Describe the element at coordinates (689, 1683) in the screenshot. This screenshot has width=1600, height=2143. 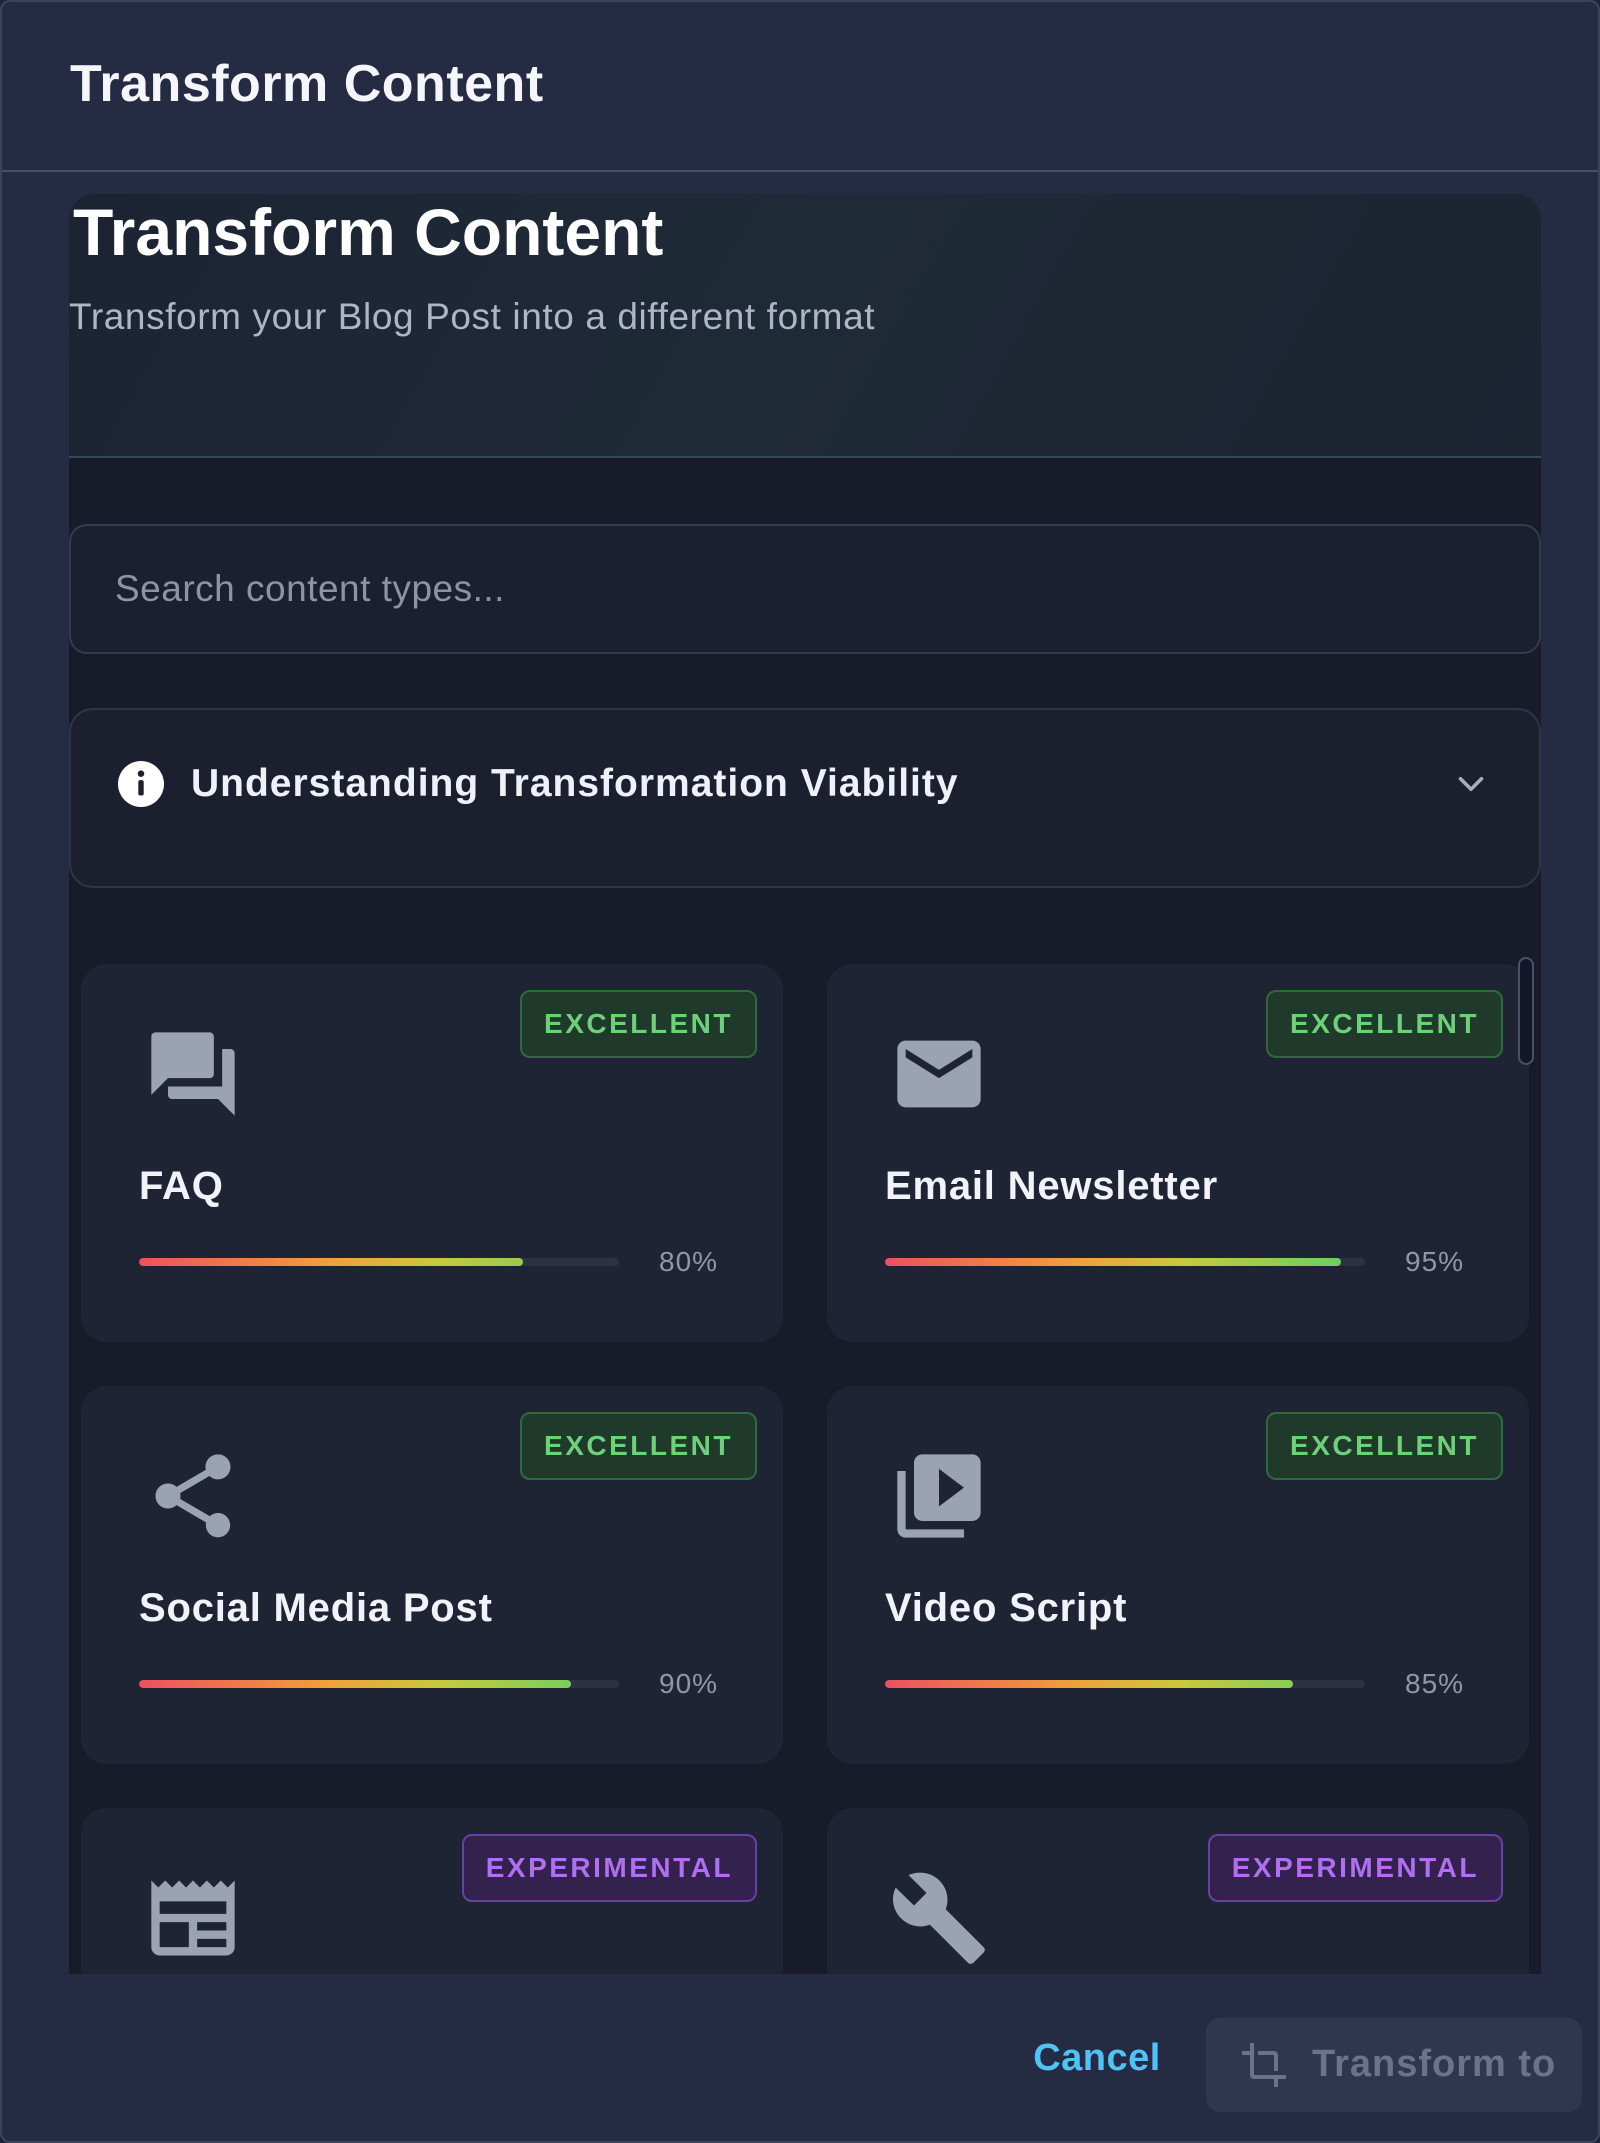
I see `viability-percent: 90%` at that location.